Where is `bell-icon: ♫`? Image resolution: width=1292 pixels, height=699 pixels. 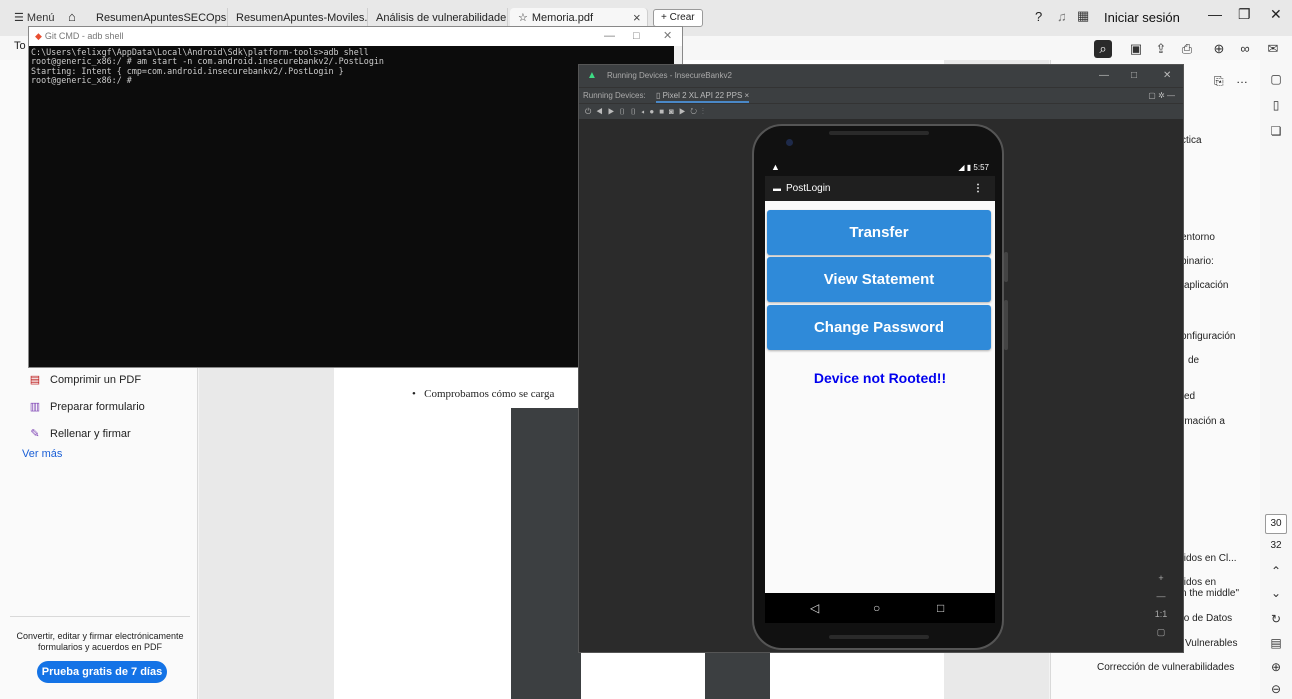
bell-icon: ♫ is located at coordinates (1062, 16).